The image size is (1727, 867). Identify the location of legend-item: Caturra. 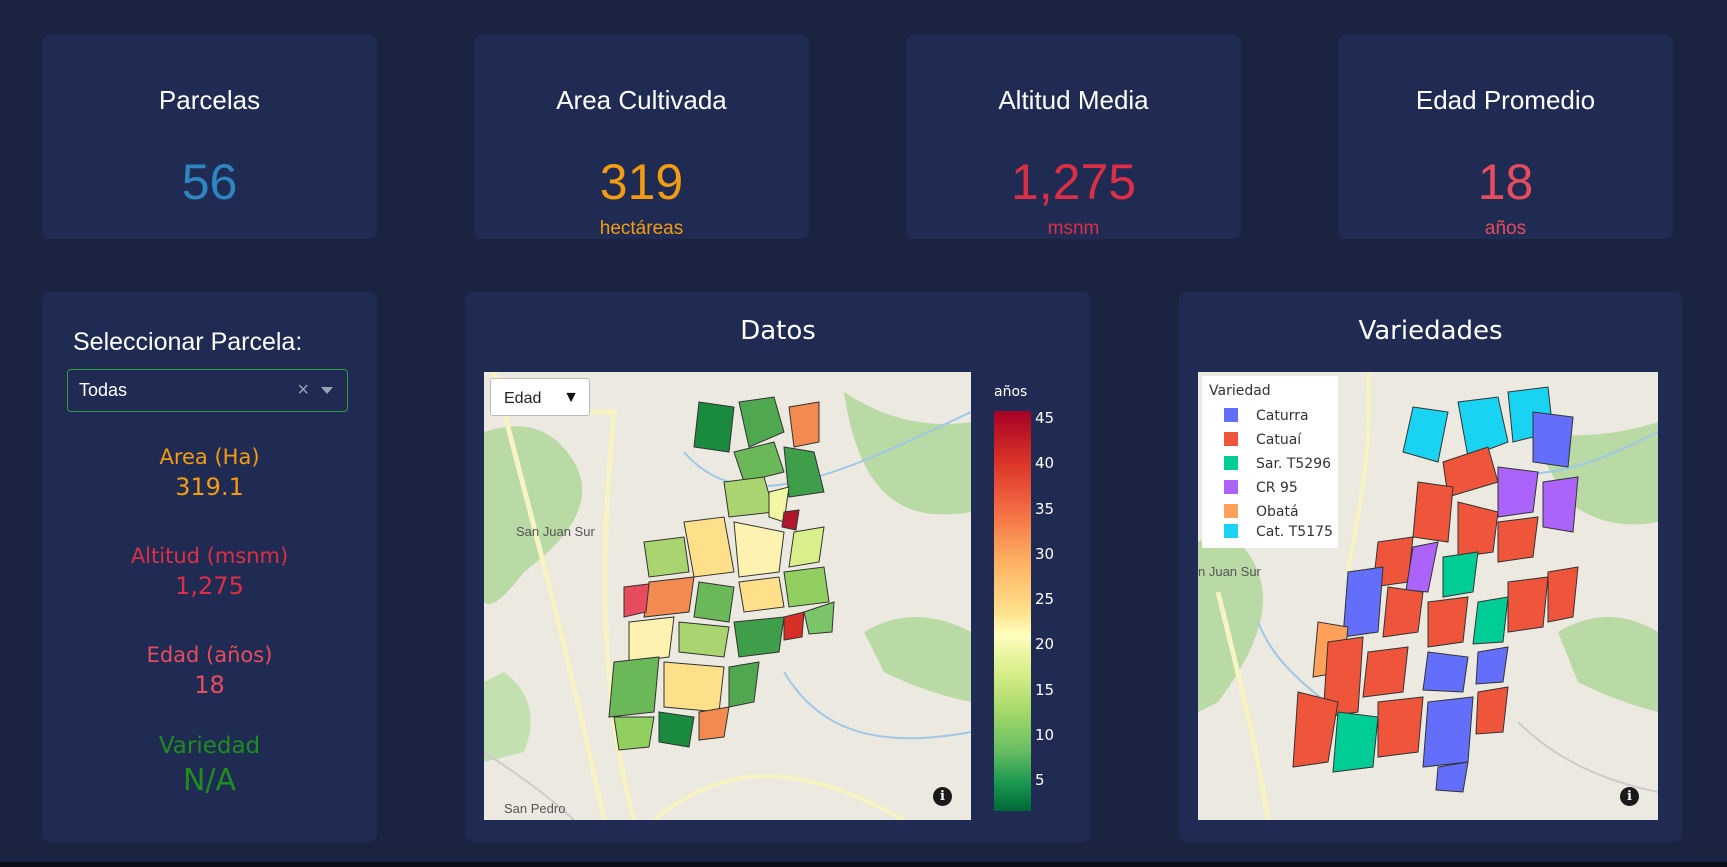
(1266, 417).